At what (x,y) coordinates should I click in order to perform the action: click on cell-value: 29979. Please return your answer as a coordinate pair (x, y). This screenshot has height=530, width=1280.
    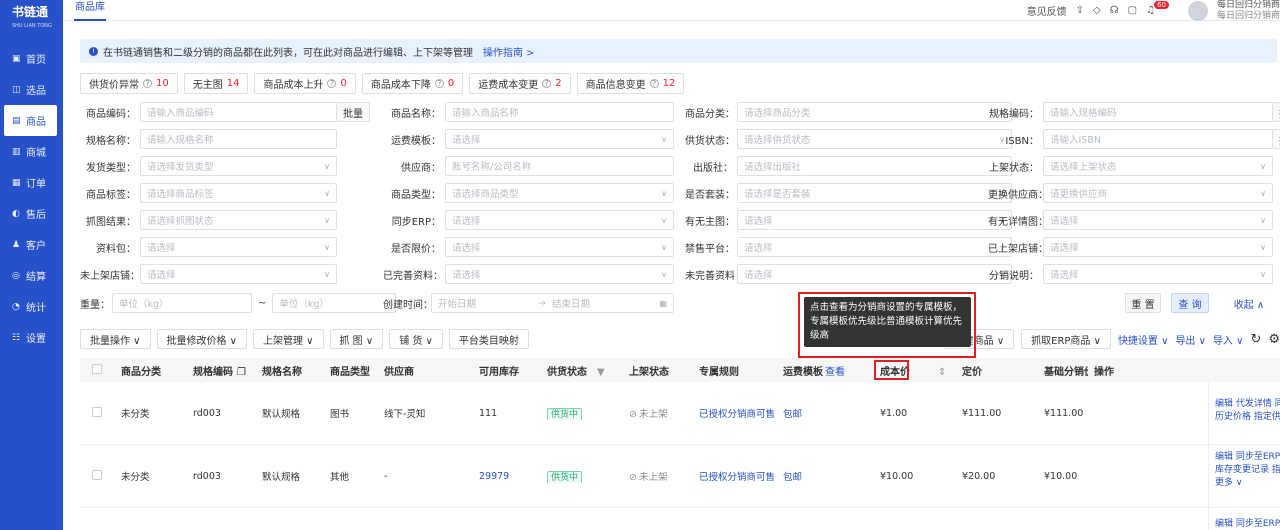
    Looking at the image, I should click on (494, 476).